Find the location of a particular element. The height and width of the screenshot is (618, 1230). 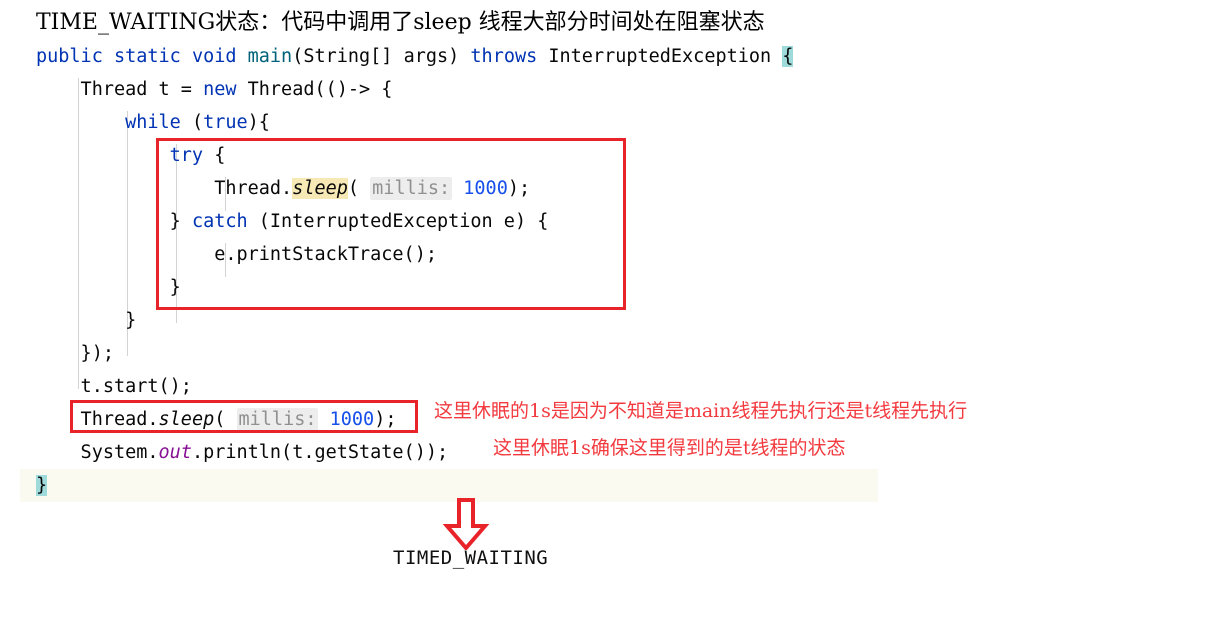

code-token-stat: out is located at coordinates (175, 452).